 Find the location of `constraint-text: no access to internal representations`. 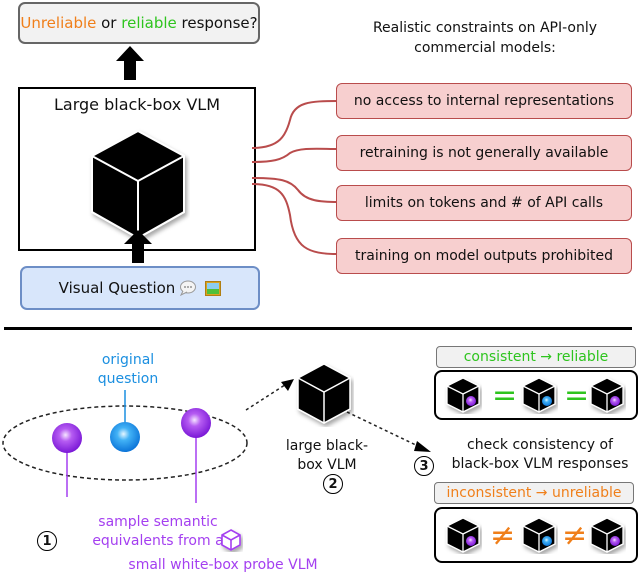

constraint-text: no access to internal representations is located at coordinates (484, 101).